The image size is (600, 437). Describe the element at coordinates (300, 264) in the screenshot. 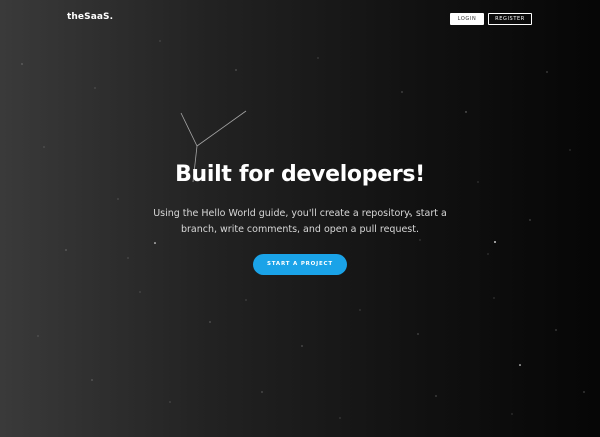

I see `start-project-button: START A PROJECT` at that location.